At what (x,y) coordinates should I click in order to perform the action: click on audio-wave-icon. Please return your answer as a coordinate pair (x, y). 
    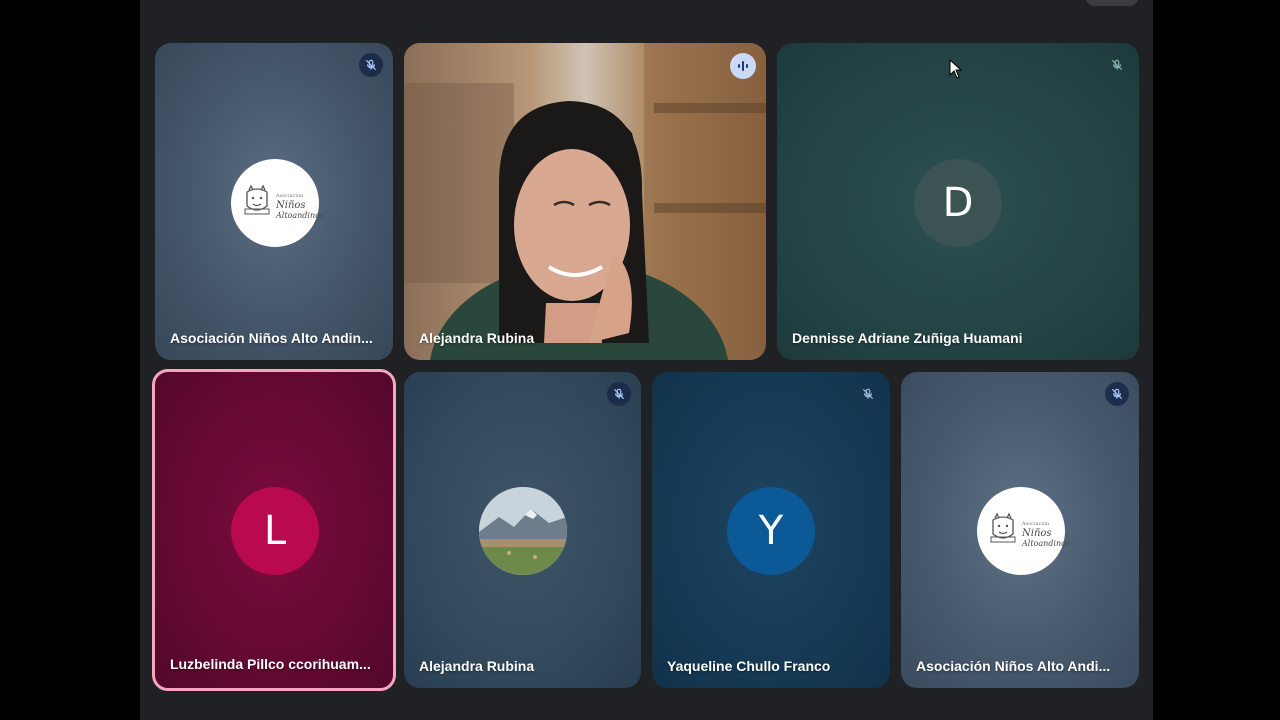
    Looking at the image, I should click on (743, 66).